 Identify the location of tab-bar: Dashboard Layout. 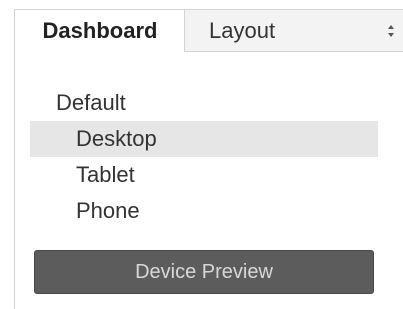
(208, 31).